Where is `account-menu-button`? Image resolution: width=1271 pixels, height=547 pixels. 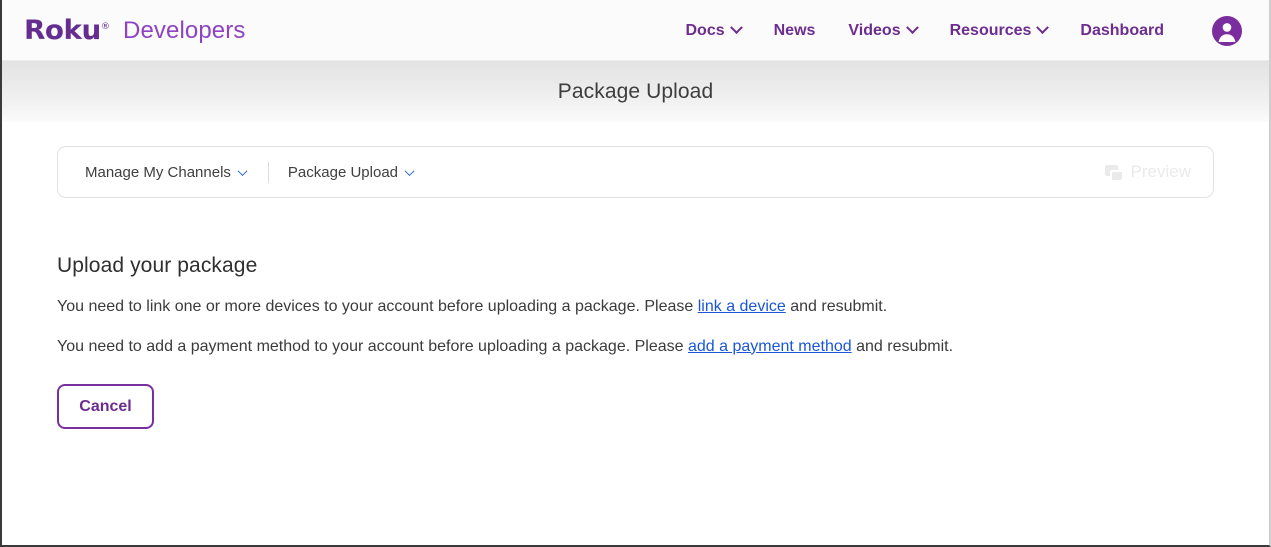
account-menu-button is located at coordinates (1227, 31).